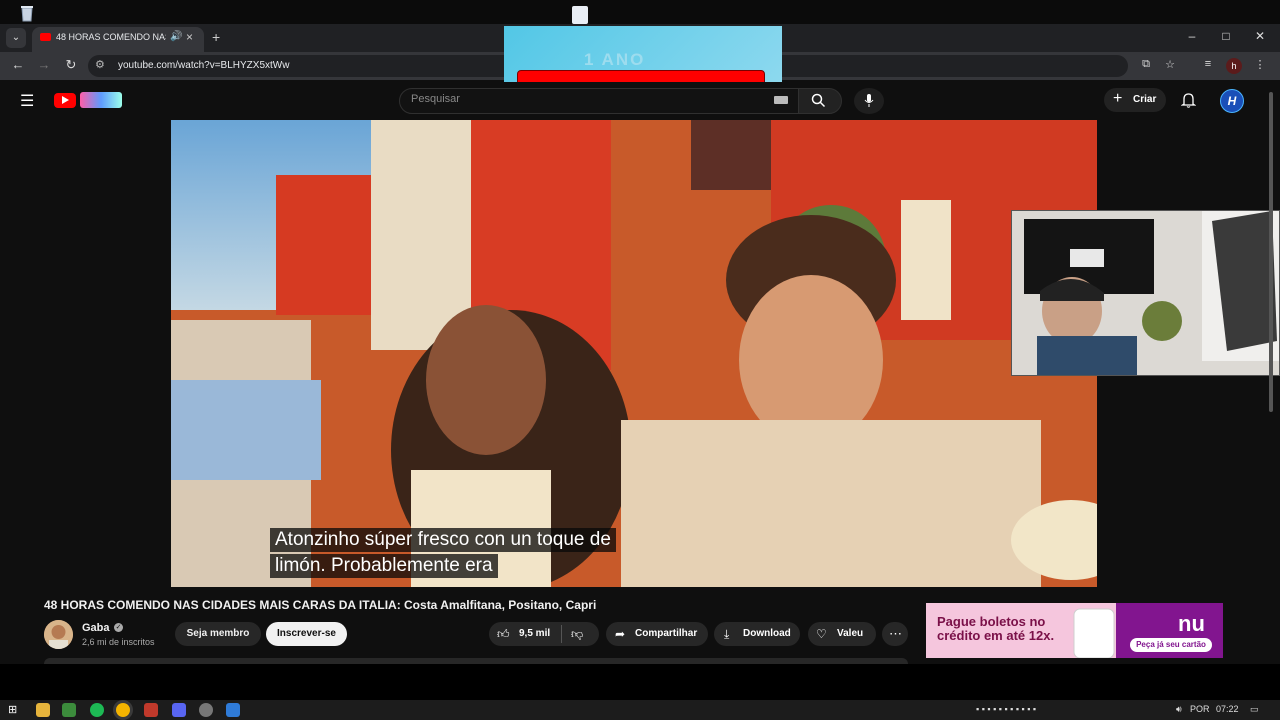 The image size is (1280, 720). Describe the element at coordinates (1179, 709) in the screenshot. I see `volume-icon: 🔊︎` at that location.